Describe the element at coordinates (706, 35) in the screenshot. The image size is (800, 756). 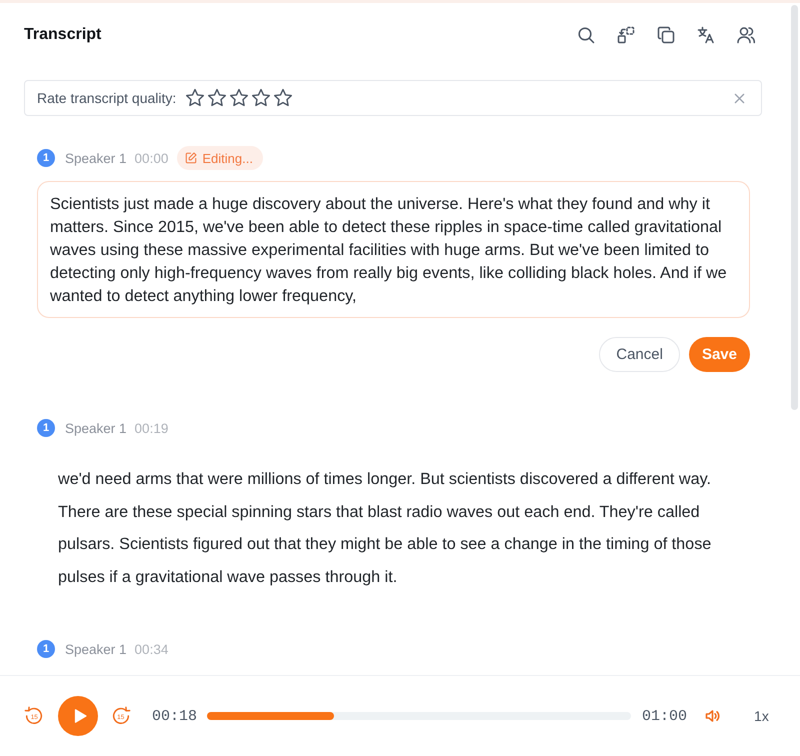
I see `translate-icon` at that location.